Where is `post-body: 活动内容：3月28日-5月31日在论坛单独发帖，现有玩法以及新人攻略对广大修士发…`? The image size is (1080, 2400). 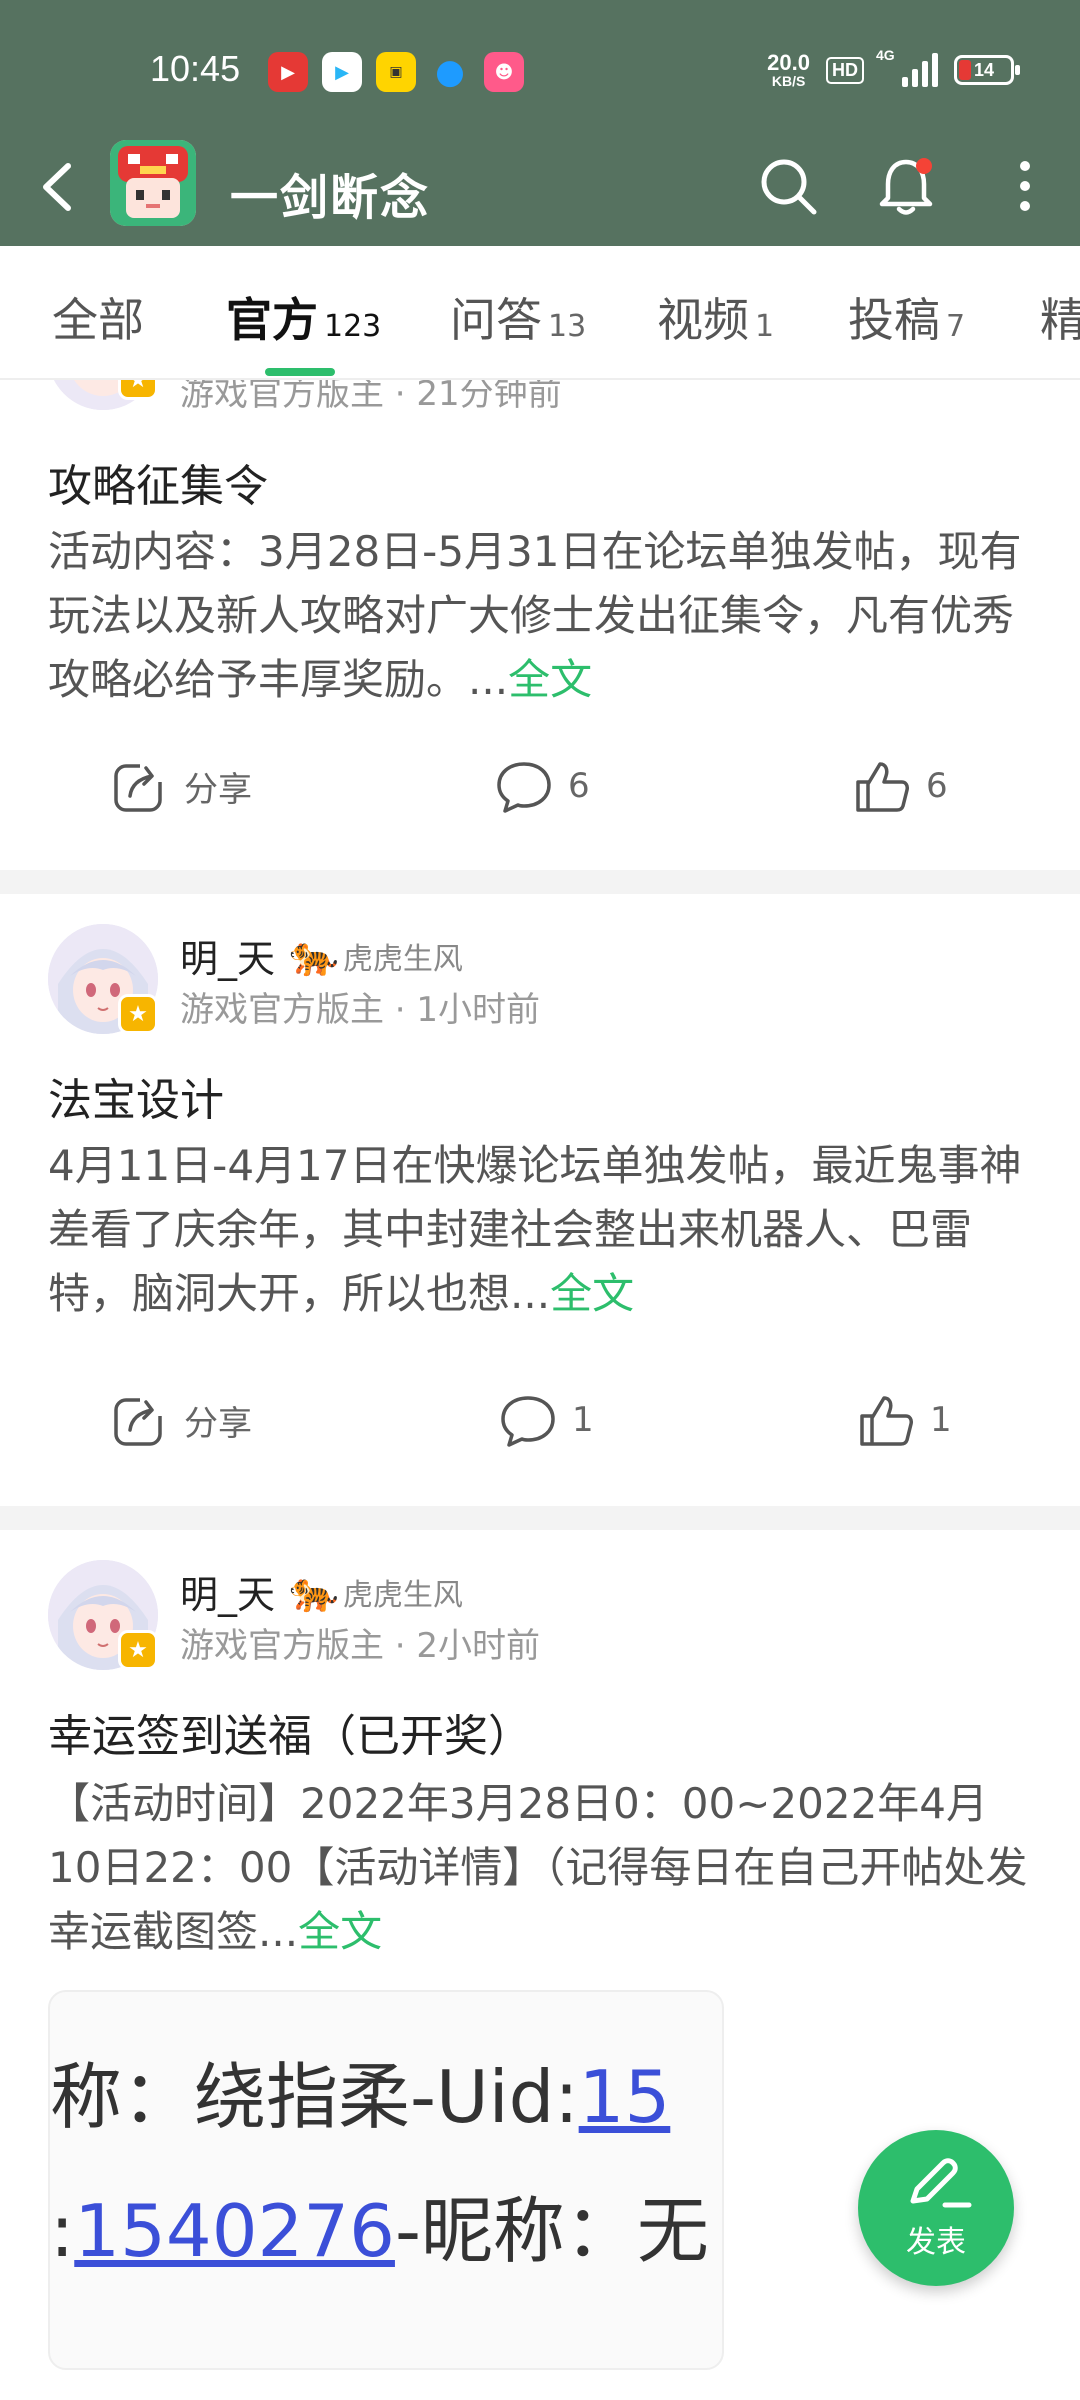 post-body: 活动内容：3月28日-5月31日在论坛单独发帖，现有玩法以及新人攻略对广大修士发… is located at coordinates (543, 616).